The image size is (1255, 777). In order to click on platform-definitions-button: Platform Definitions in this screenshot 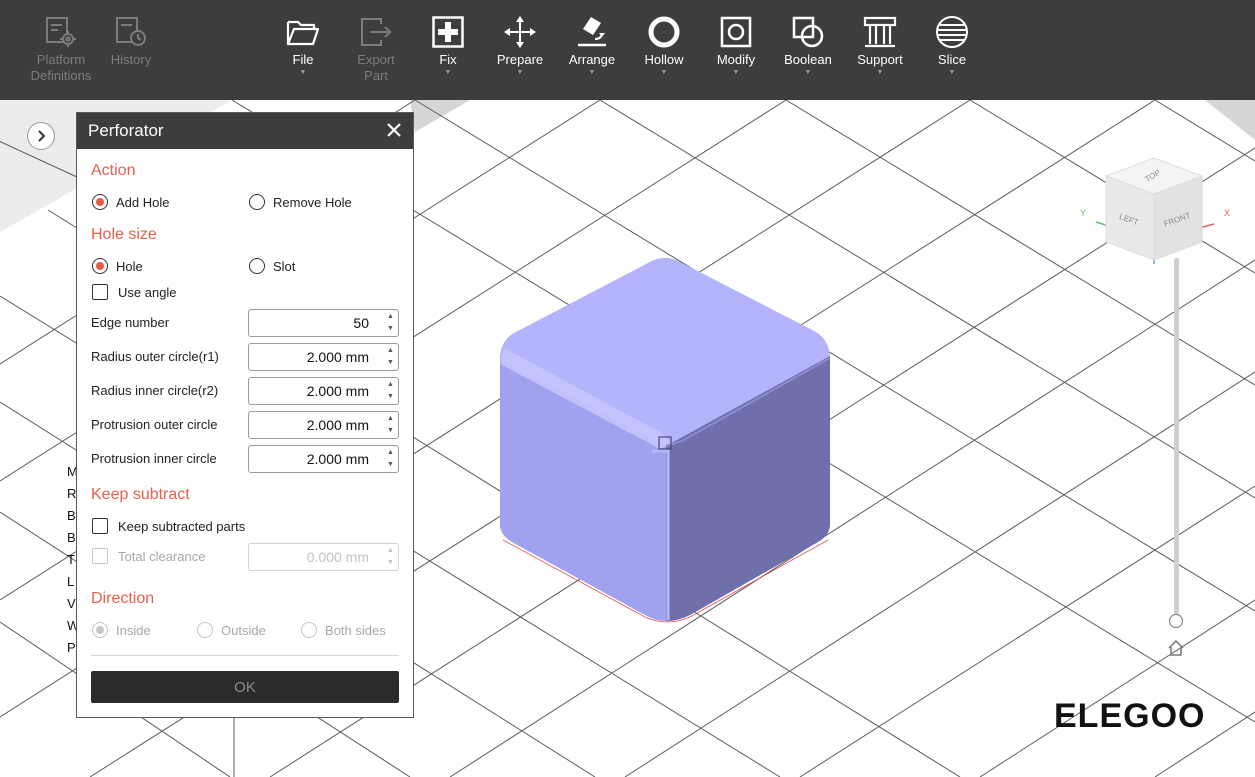, I will do `click(61, 50)`.